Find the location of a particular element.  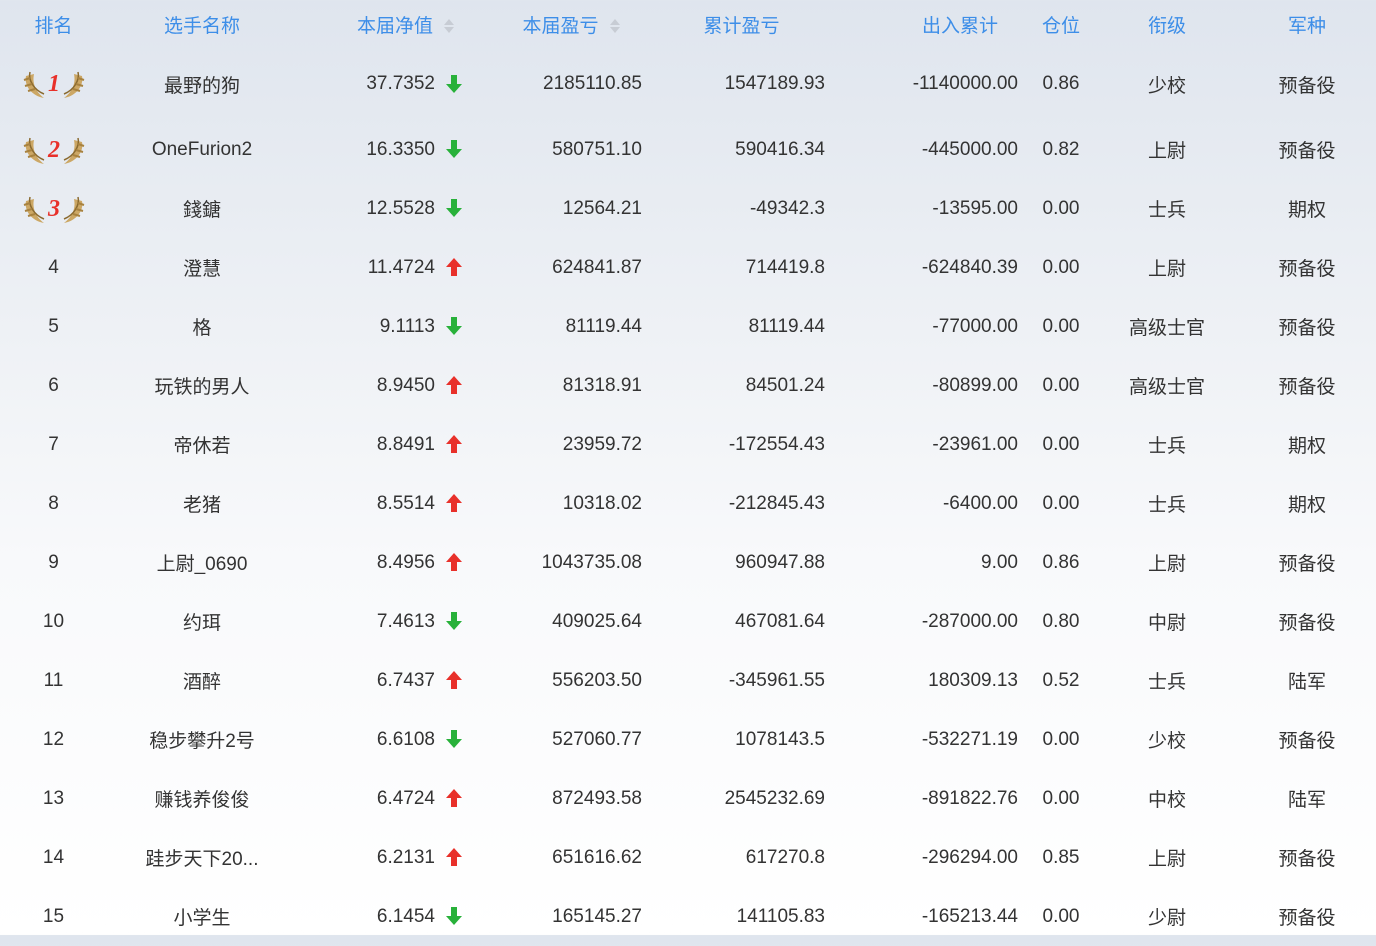

player-name: 赚钱养俊俊 is located at coordinates (202, 798).